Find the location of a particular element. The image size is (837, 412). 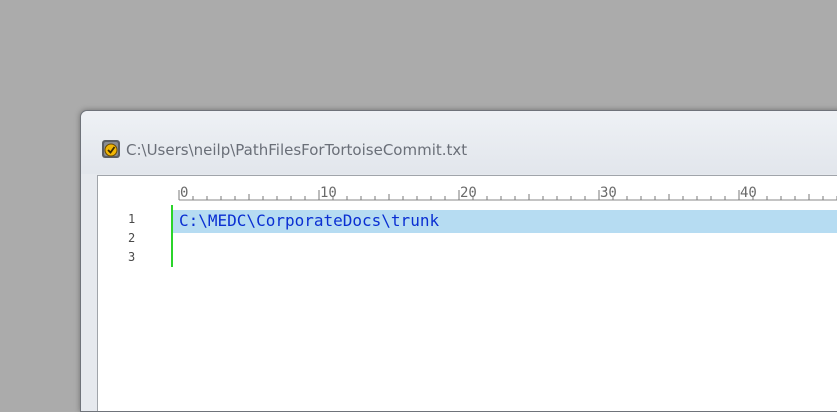

line-number-gutter: 1 2 3 is located at coordinates (134, 308).